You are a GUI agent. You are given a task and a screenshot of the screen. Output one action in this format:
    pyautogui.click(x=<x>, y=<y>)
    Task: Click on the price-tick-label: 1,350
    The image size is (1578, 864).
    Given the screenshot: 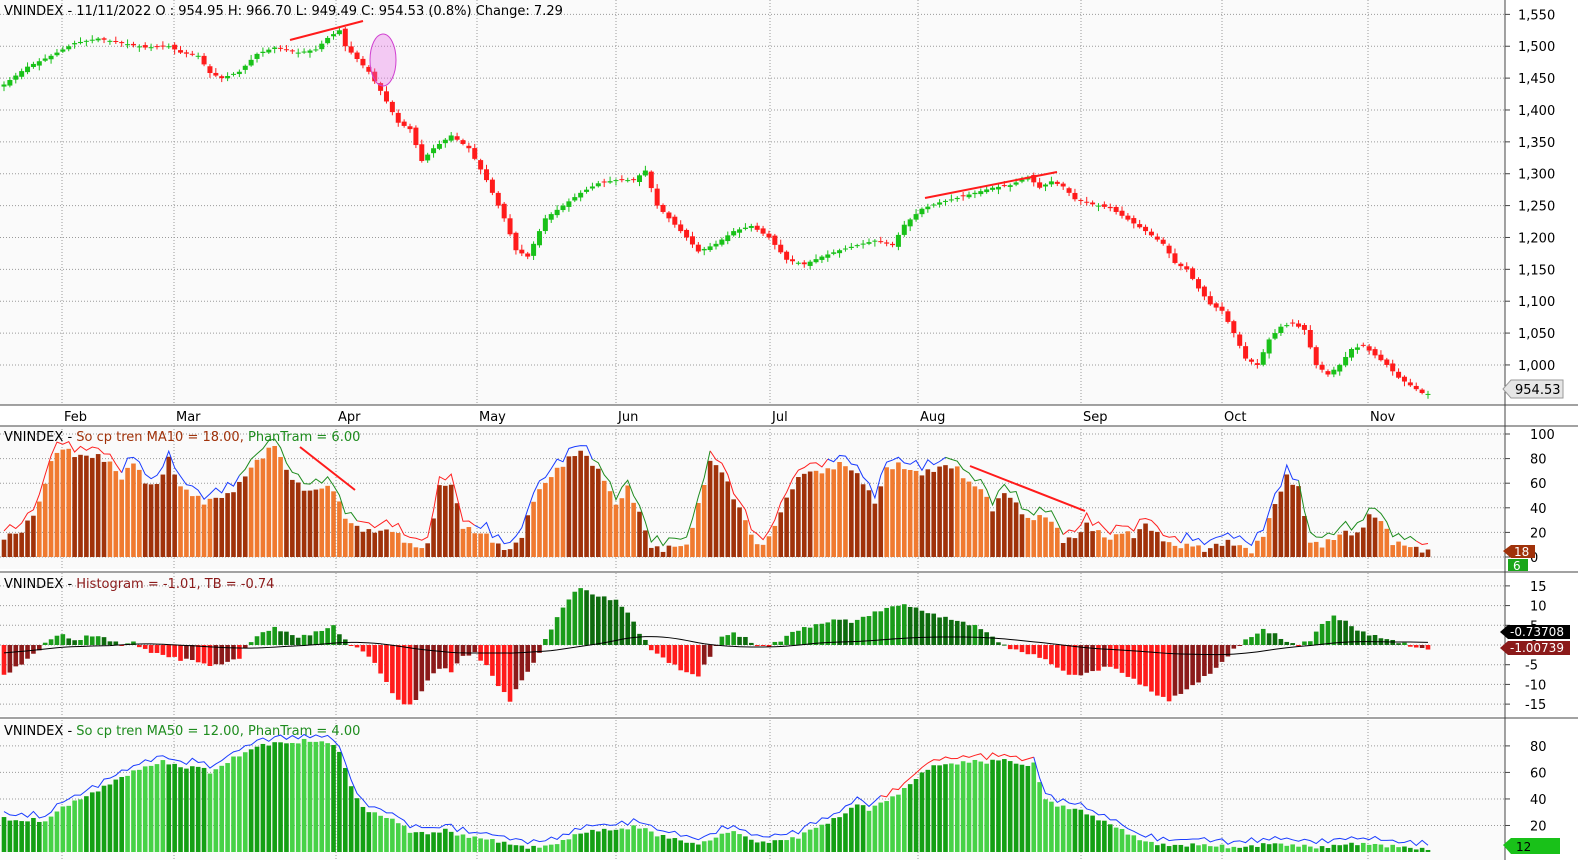 What is the action you would take?
    pyautogui.click(x=1536, y=143)
    